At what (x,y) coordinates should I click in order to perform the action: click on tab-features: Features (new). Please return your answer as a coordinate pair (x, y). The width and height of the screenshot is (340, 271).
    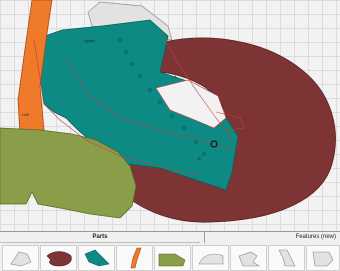
    Looking at the image, I should click on (275, 237).